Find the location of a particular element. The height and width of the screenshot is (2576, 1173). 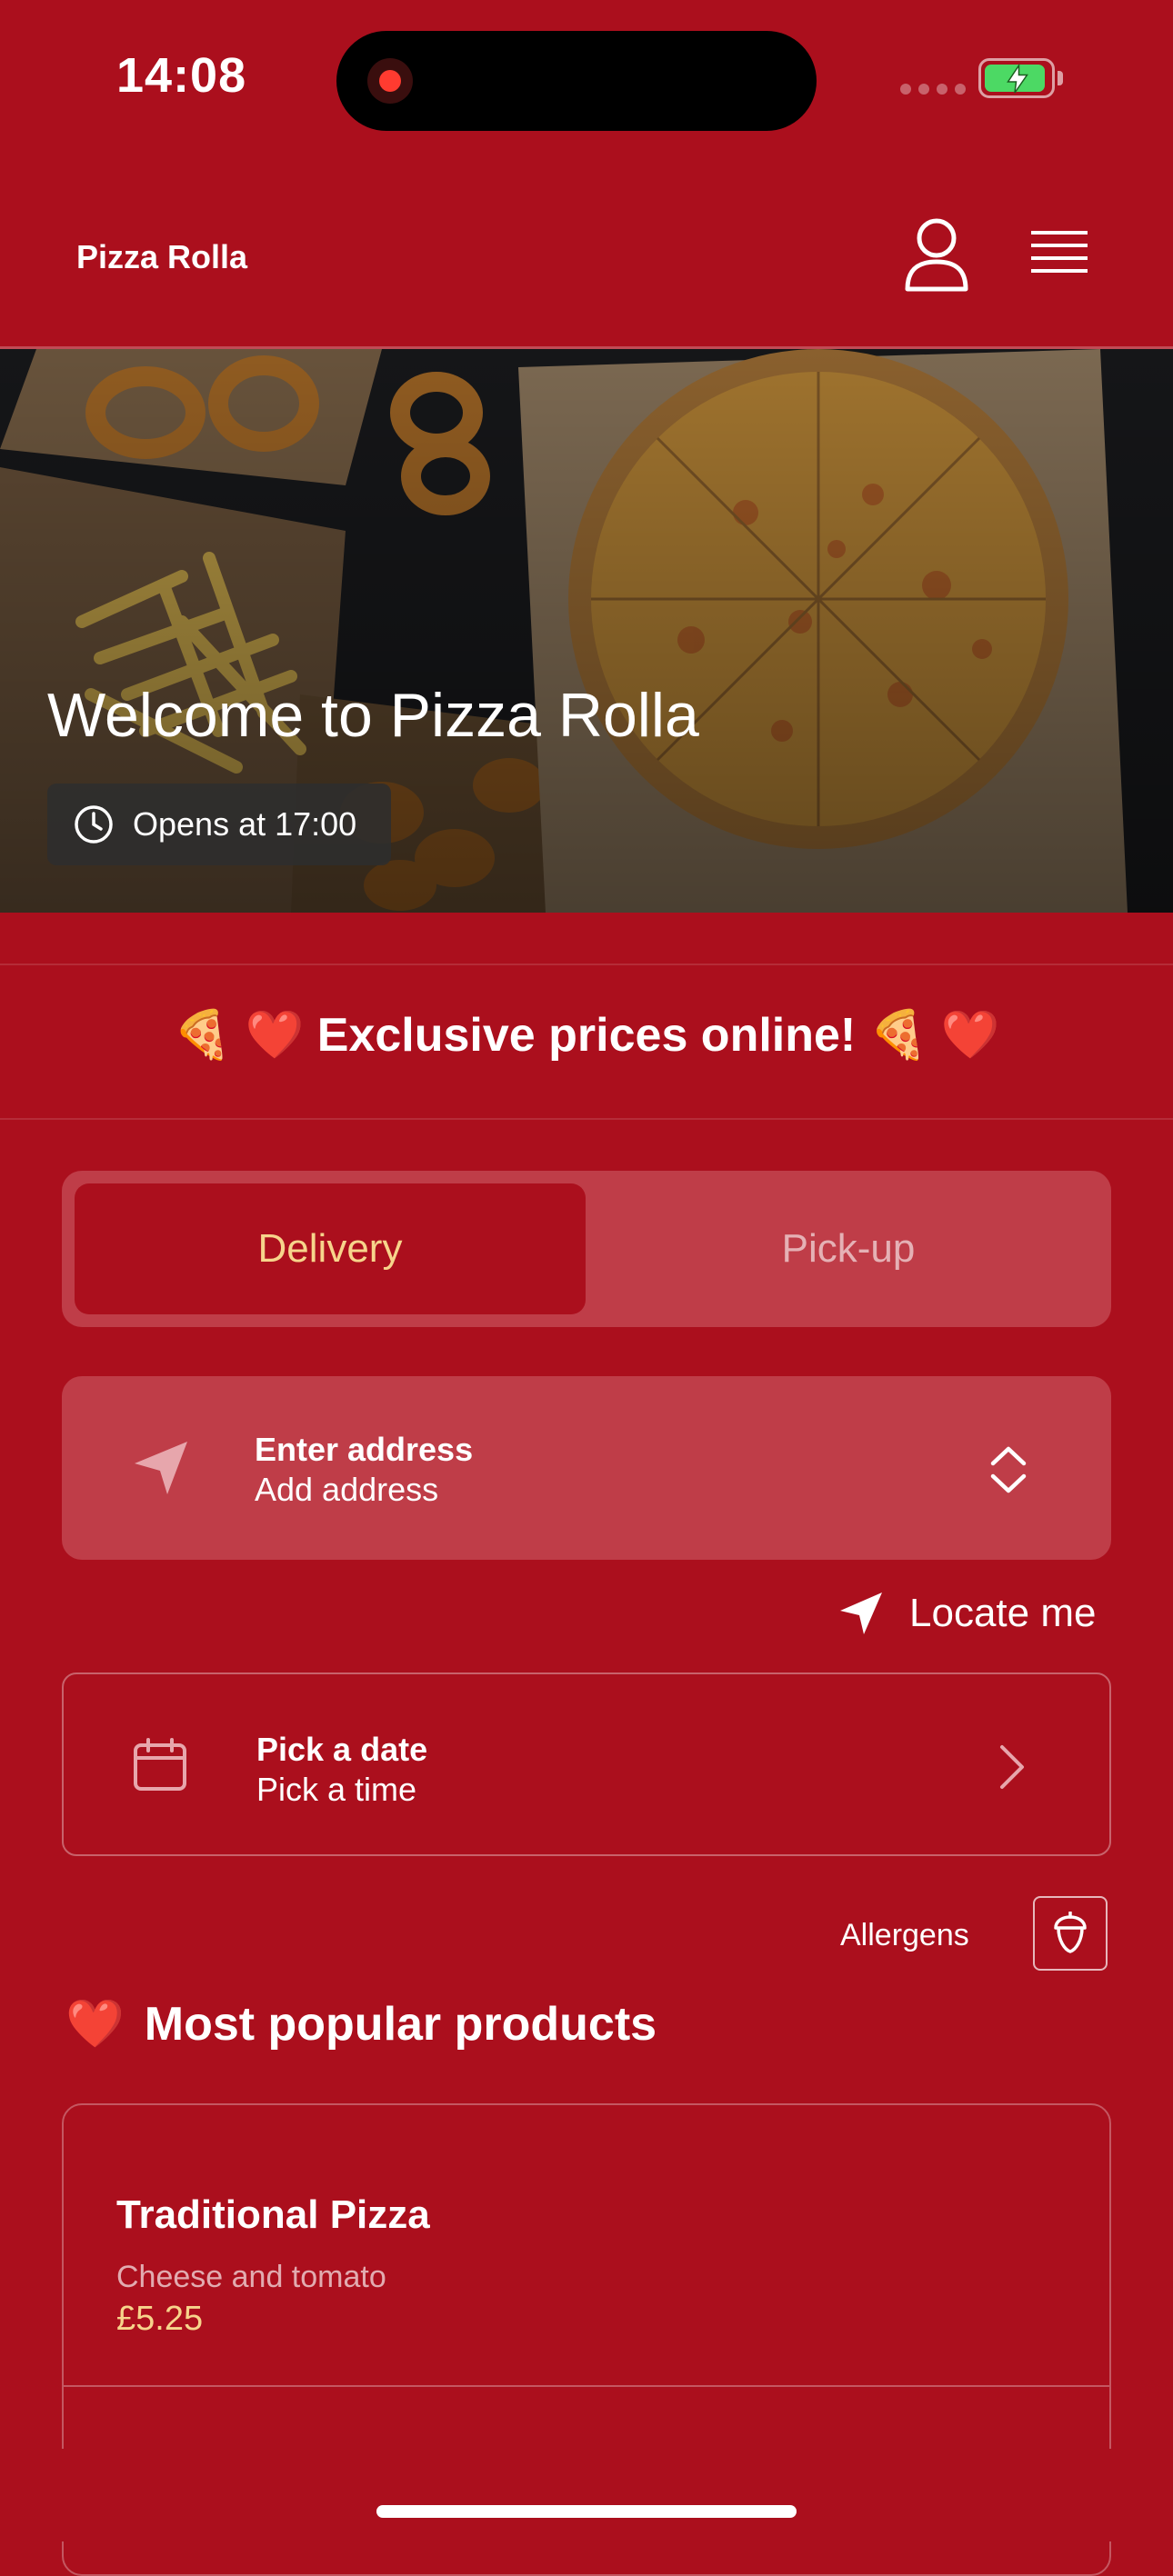

opening-hours-chip: Opens at 17:00 is located at coordinates (219, 824).